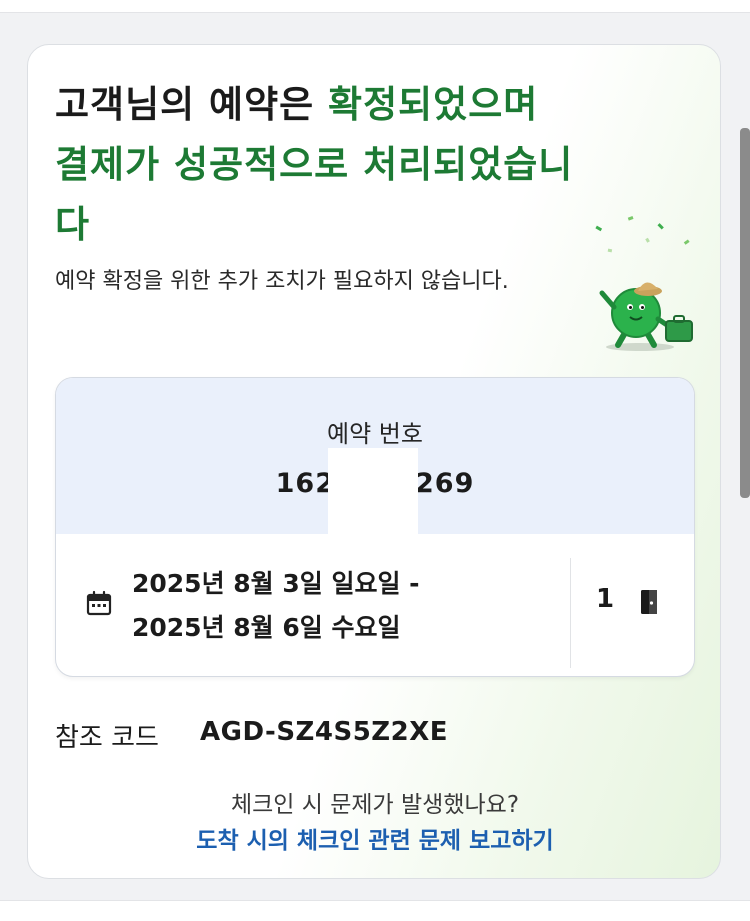 This screenshot has height=921, width=750. I want to click on next-card-edge, so click(375, 910).